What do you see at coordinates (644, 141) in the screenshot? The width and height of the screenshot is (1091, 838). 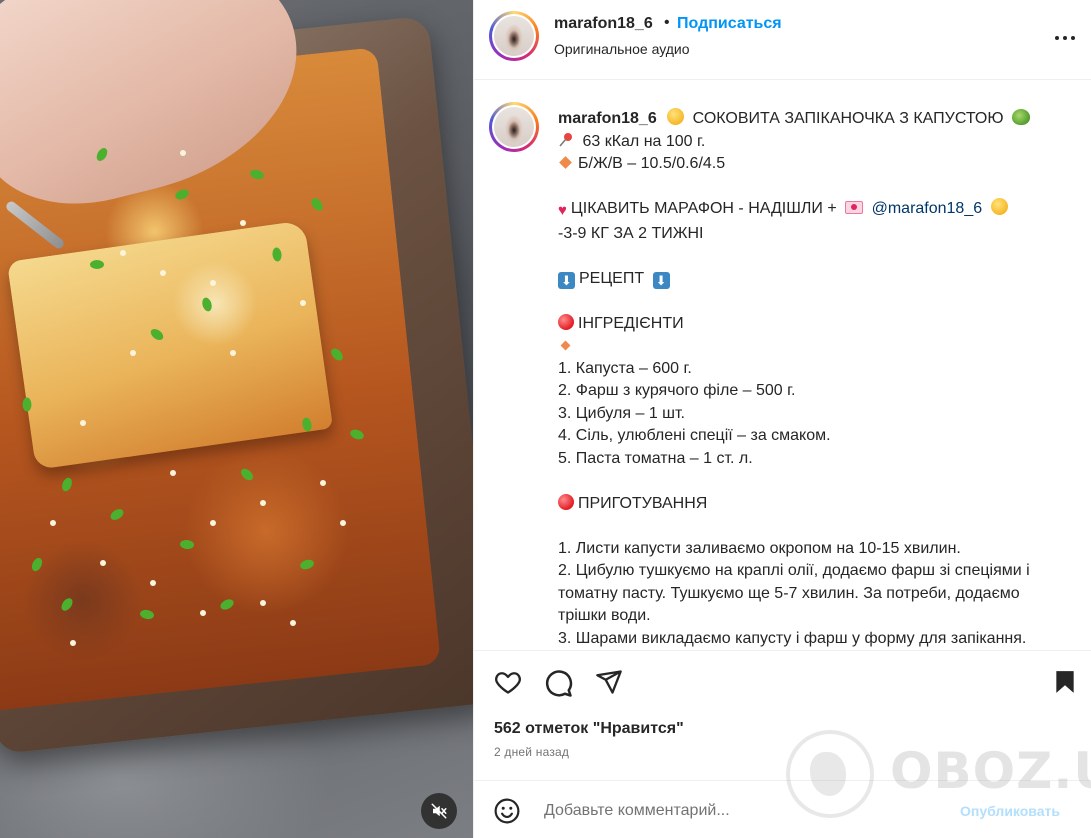 I see `caption-calories: 63 кКал на 100 г.` at bounding box center [644, 141].